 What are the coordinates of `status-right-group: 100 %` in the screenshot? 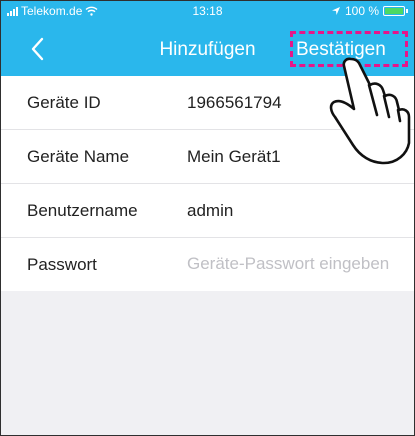 It's located at (369, 11).